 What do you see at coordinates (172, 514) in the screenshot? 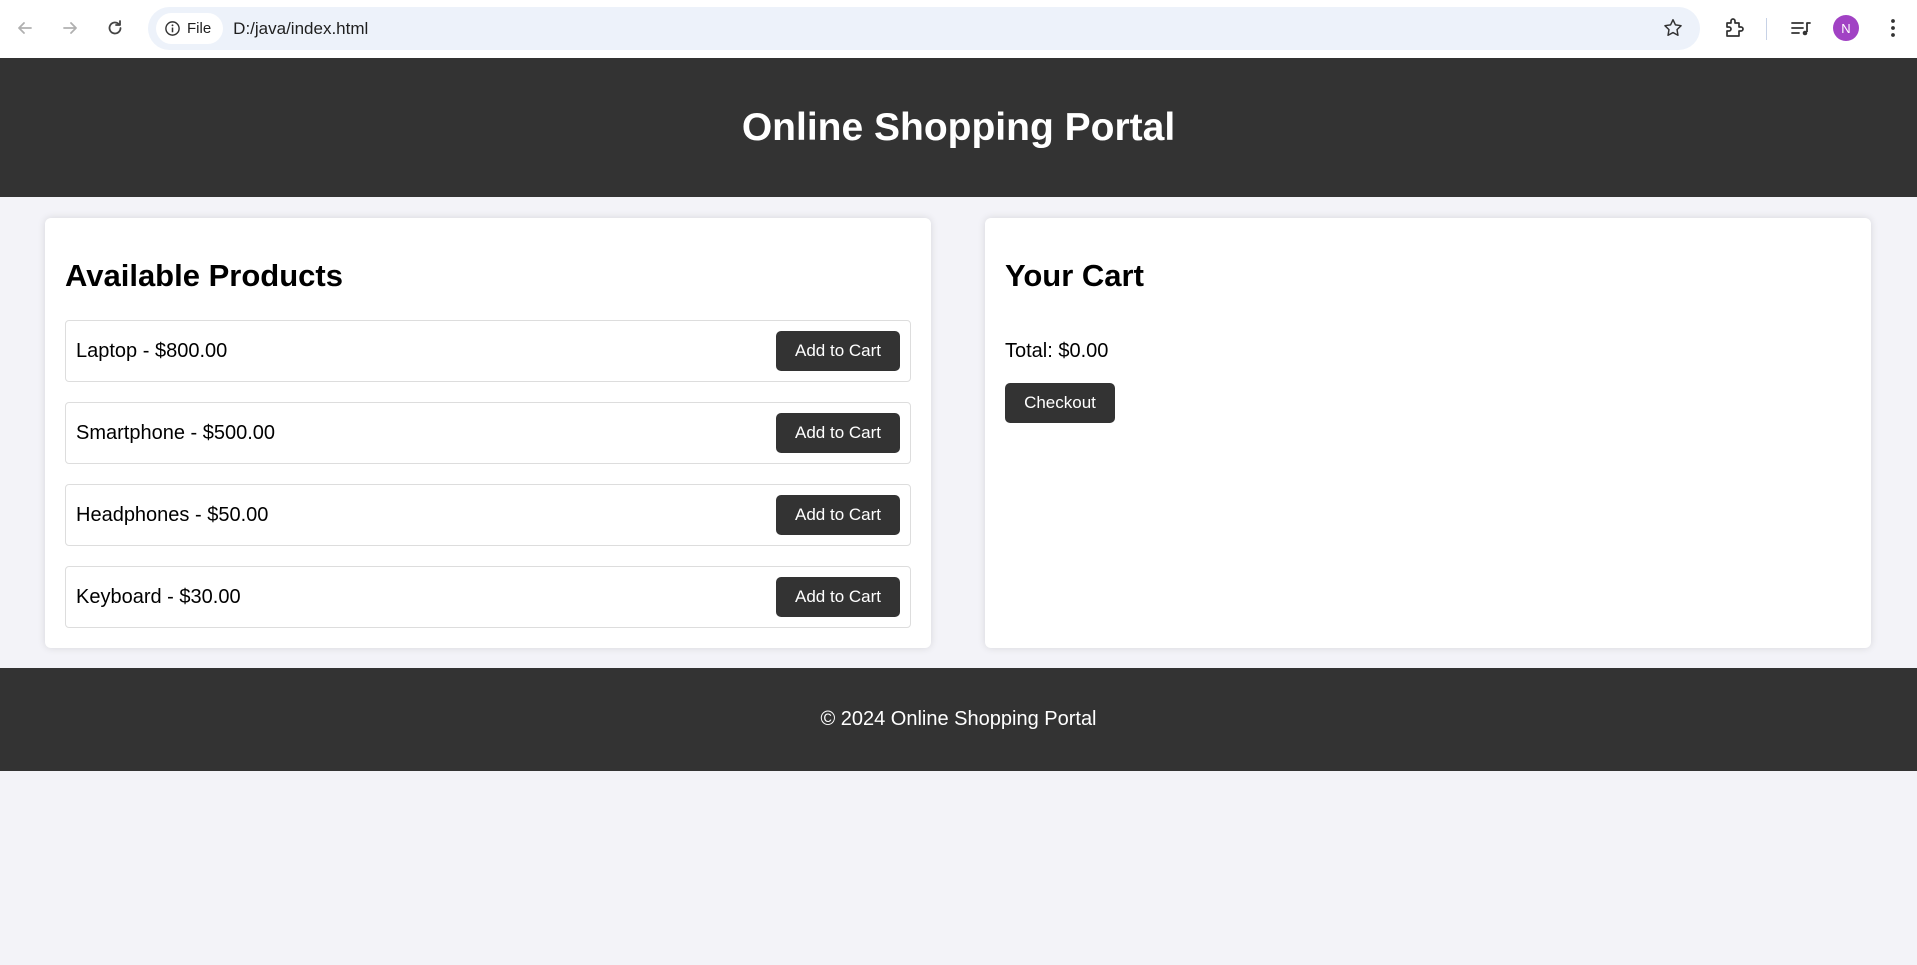
I see `product-label: Headphones - $50.00` at bounding box center [172, 514].